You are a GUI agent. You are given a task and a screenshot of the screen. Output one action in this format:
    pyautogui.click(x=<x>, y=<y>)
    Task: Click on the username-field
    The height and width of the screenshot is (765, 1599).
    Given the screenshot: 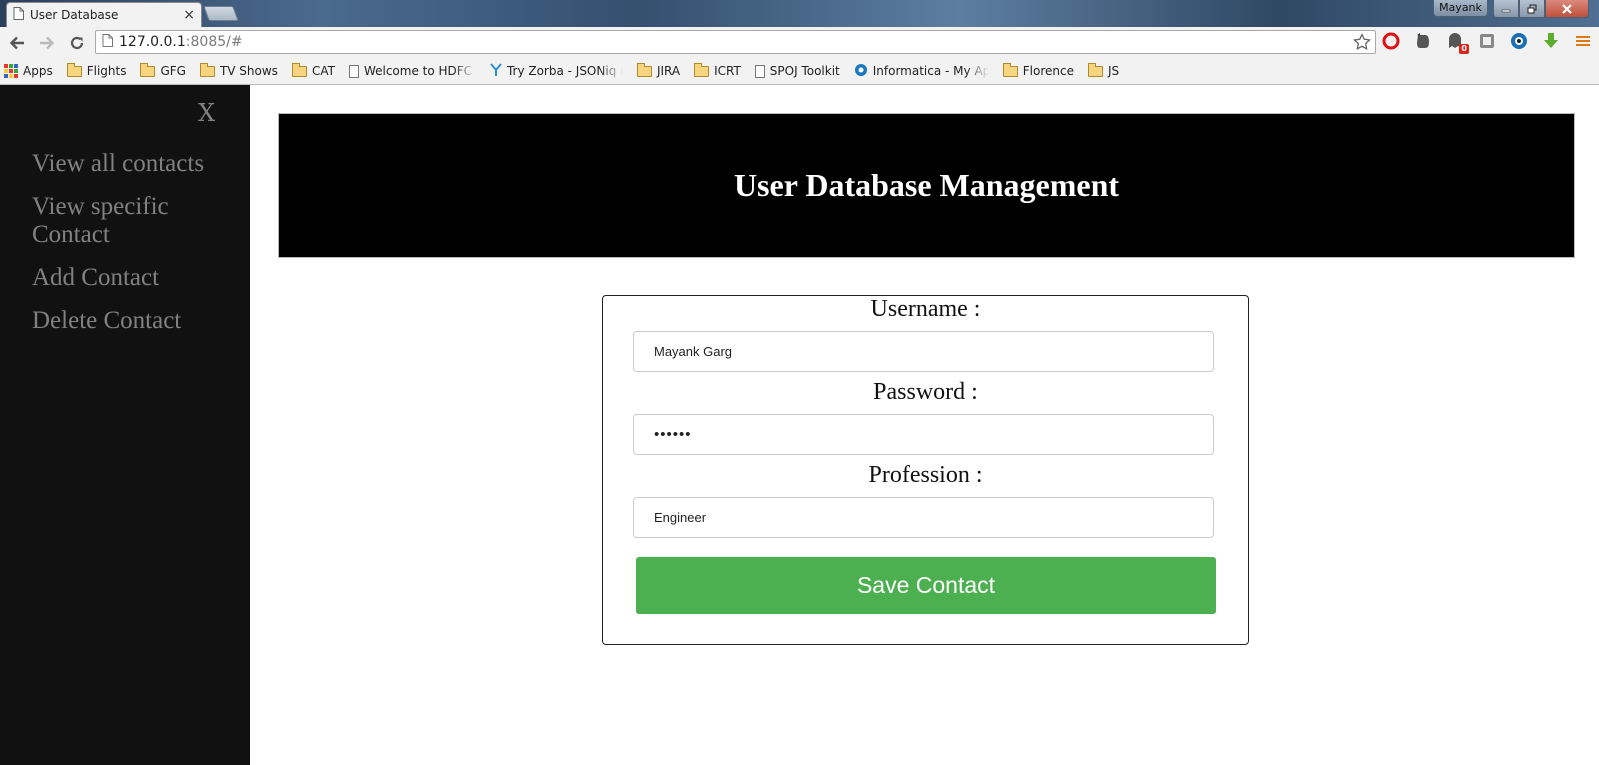 What is the action you would take?
    pyautogui.click(x=923, y=351)
    